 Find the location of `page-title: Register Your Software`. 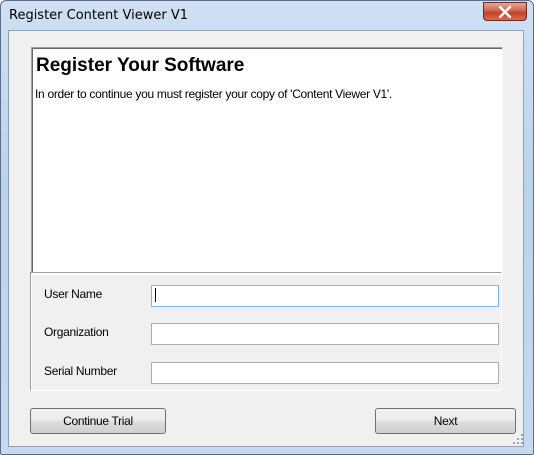

page-title: Register Your Software is located at coordinates (140, 65).